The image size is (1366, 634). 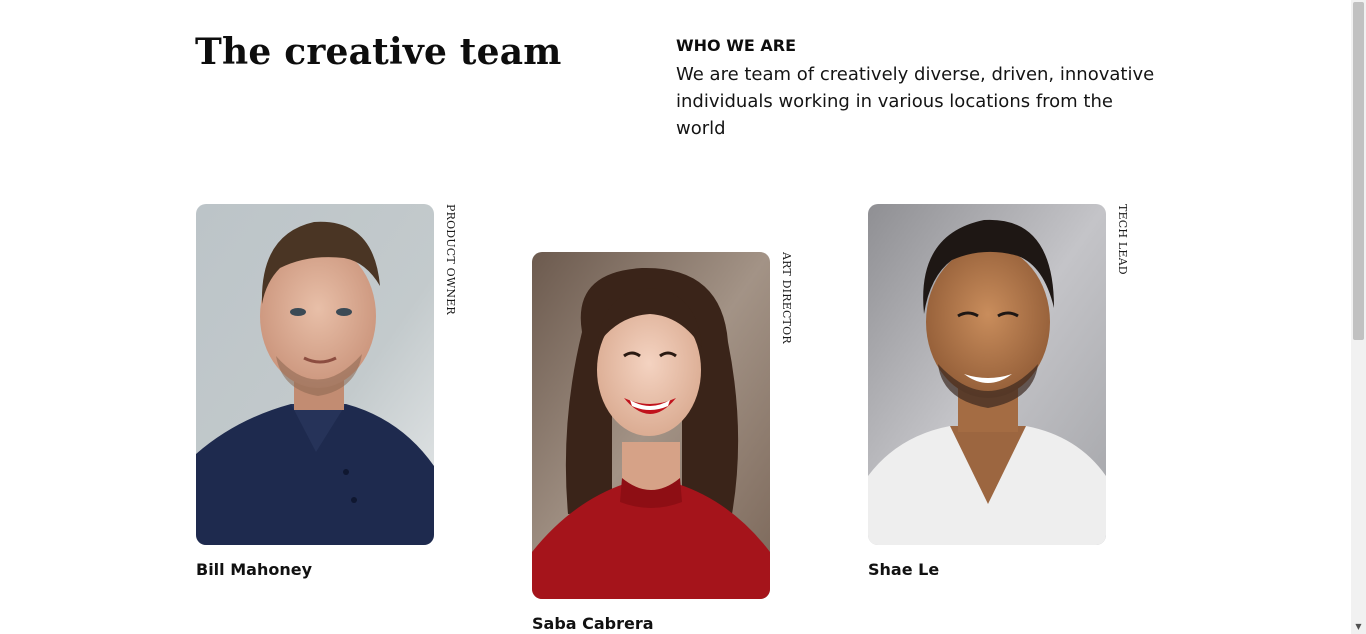 What do you see at coordinates (1122, 239) in the screenshot?
I see `team-member-role: TECH LEAD` at bounding box center [1122, 239].